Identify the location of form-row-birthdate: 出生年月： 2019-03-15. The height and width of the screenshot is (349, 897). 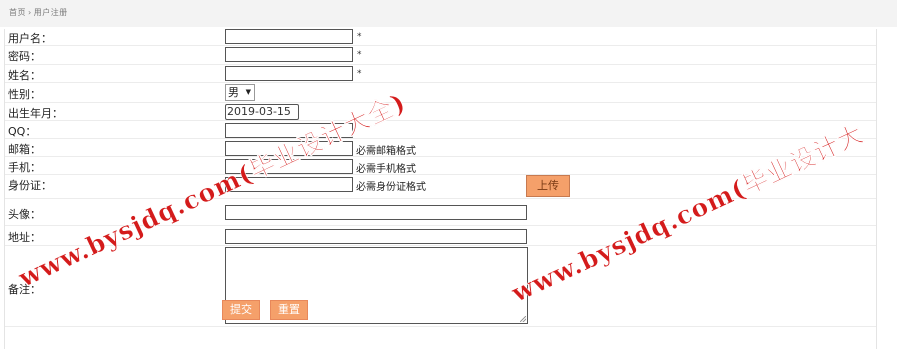
(440, 112).